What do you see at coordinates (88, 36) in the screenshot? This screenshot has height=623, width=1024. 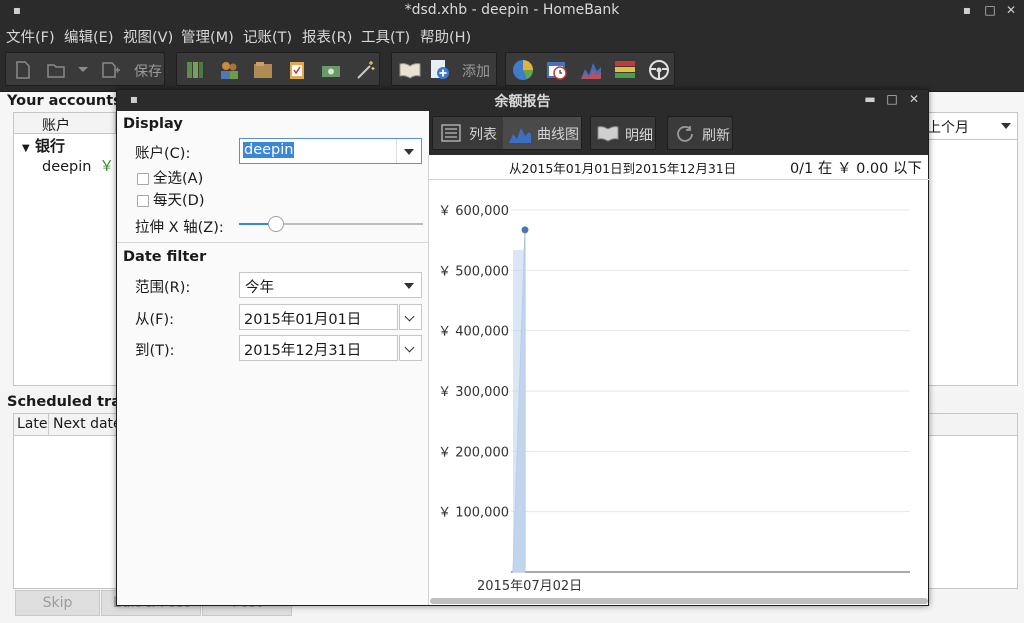 I see `menu-edit: 编辑(E)` at bounding box center [88, 36].